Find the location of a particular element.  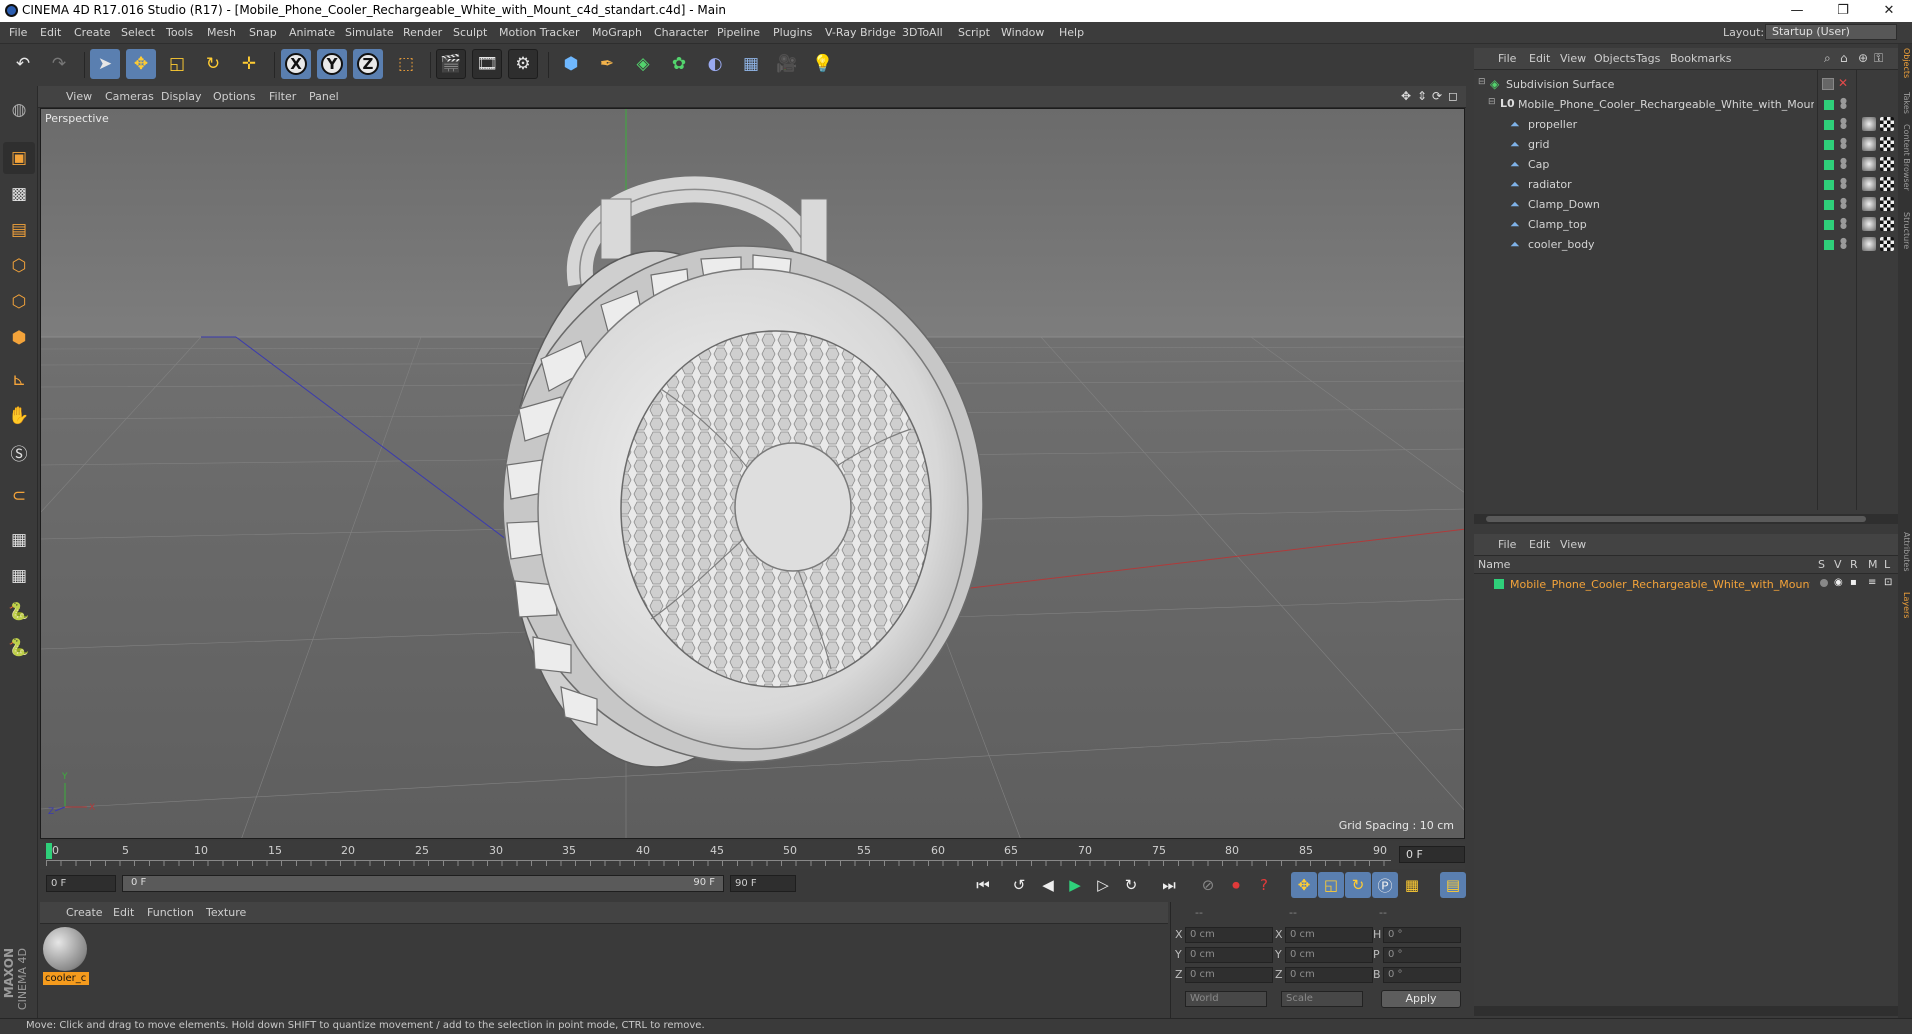

menu-plugins: Plugins is located at coordinates (792, 32).